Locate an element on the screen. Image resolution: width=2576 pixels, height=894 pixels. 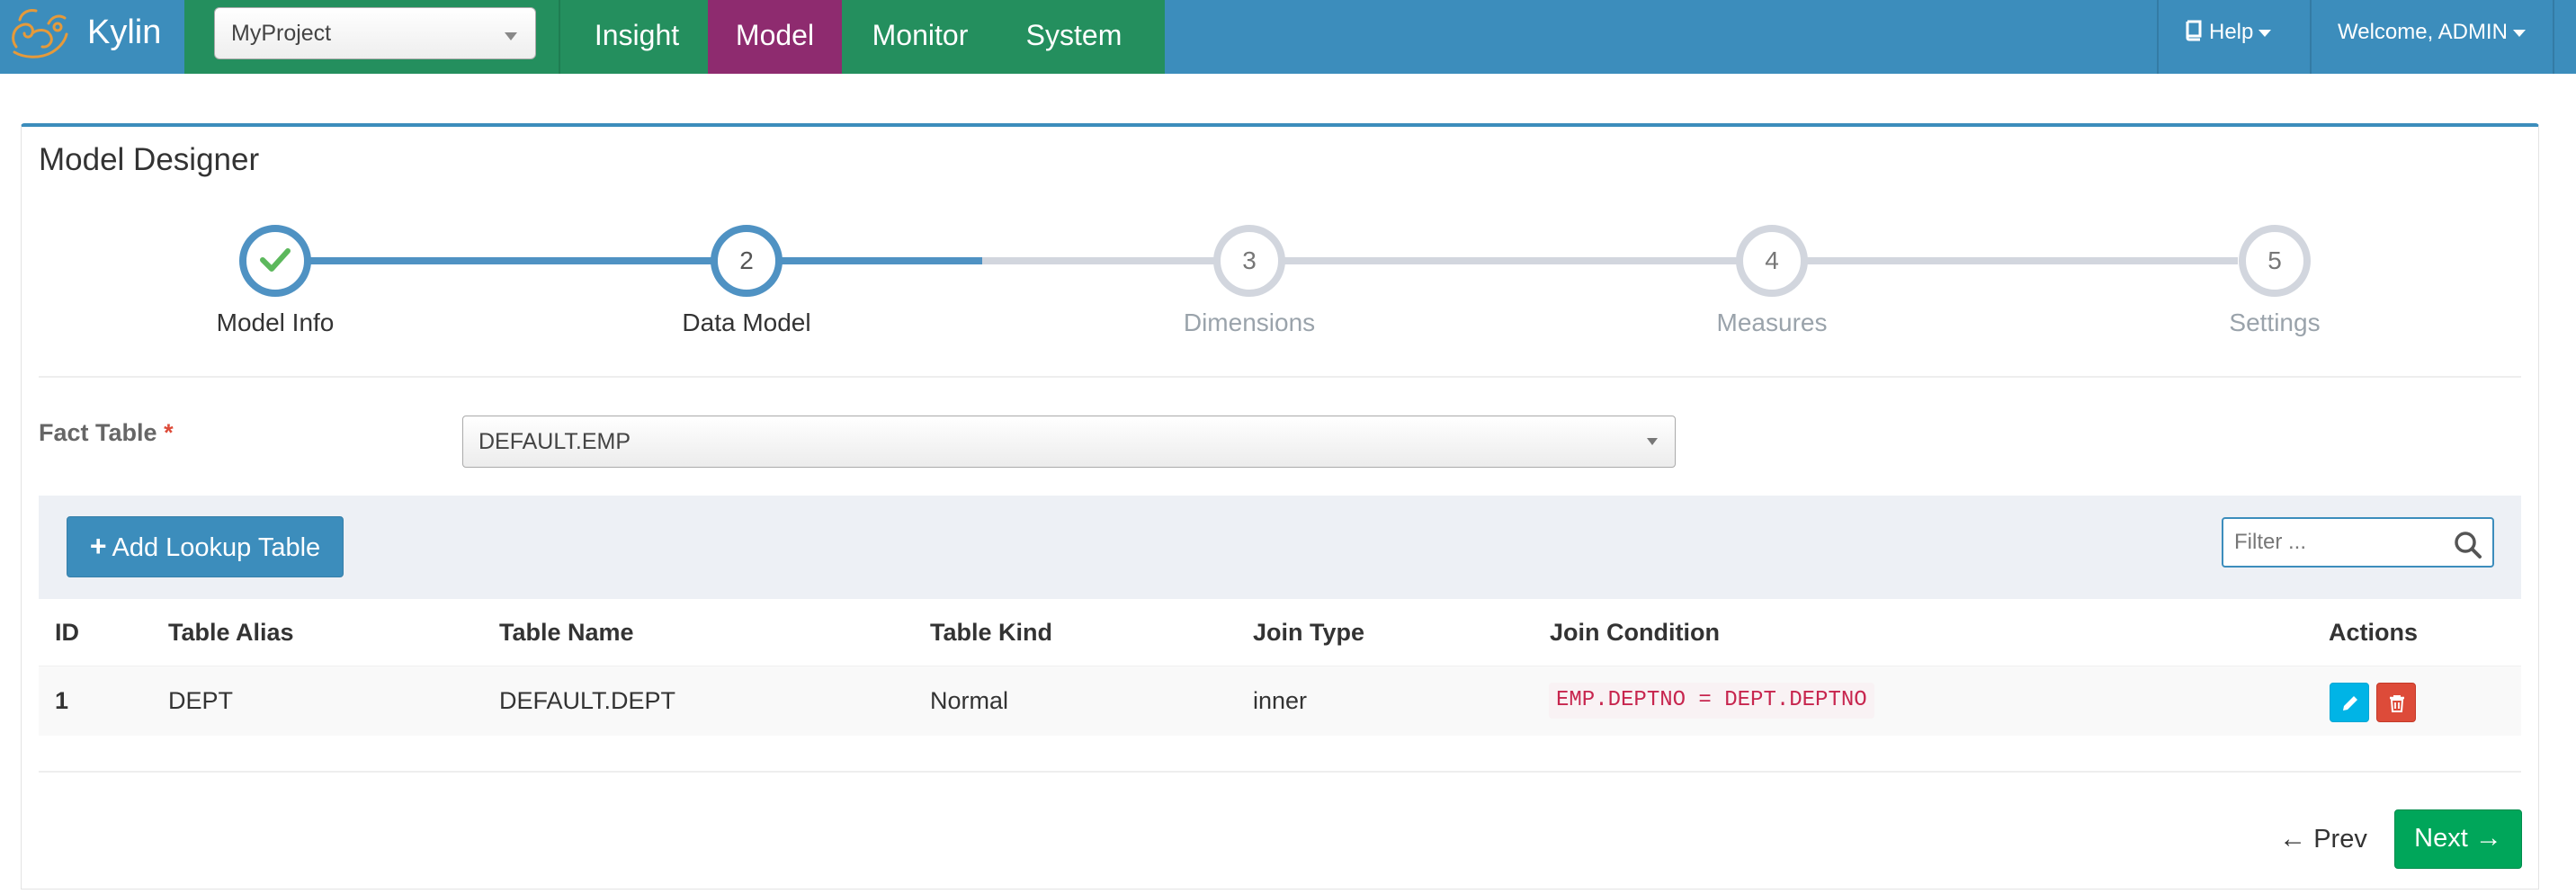
column-header-actions: Actions is located at coordinates (2374, 632).